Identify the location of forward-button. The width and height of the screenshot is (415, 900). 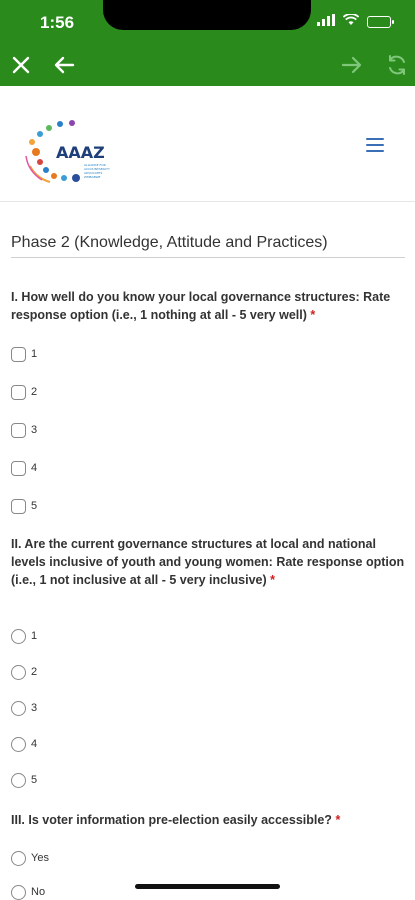
(352, 65).